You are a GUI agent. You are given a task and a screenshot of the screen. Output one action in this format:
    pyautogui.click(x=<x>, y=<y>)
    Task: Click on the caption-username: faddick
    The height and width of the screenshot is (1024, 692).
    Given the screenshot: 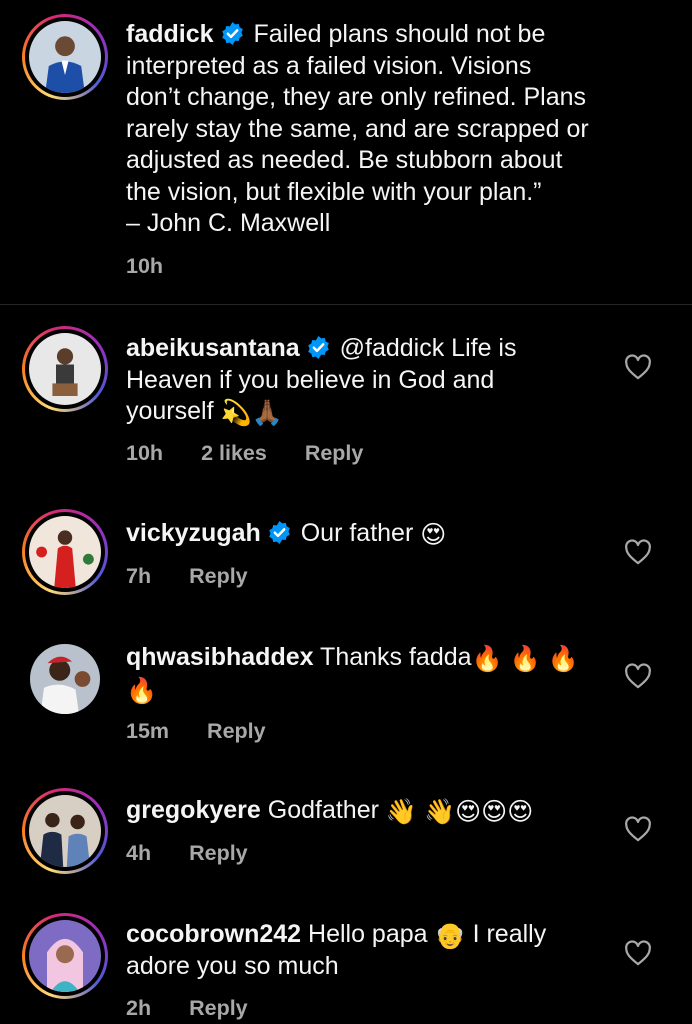 What is the action you would take?
    pyautogui.click(x=170, y=34)
    